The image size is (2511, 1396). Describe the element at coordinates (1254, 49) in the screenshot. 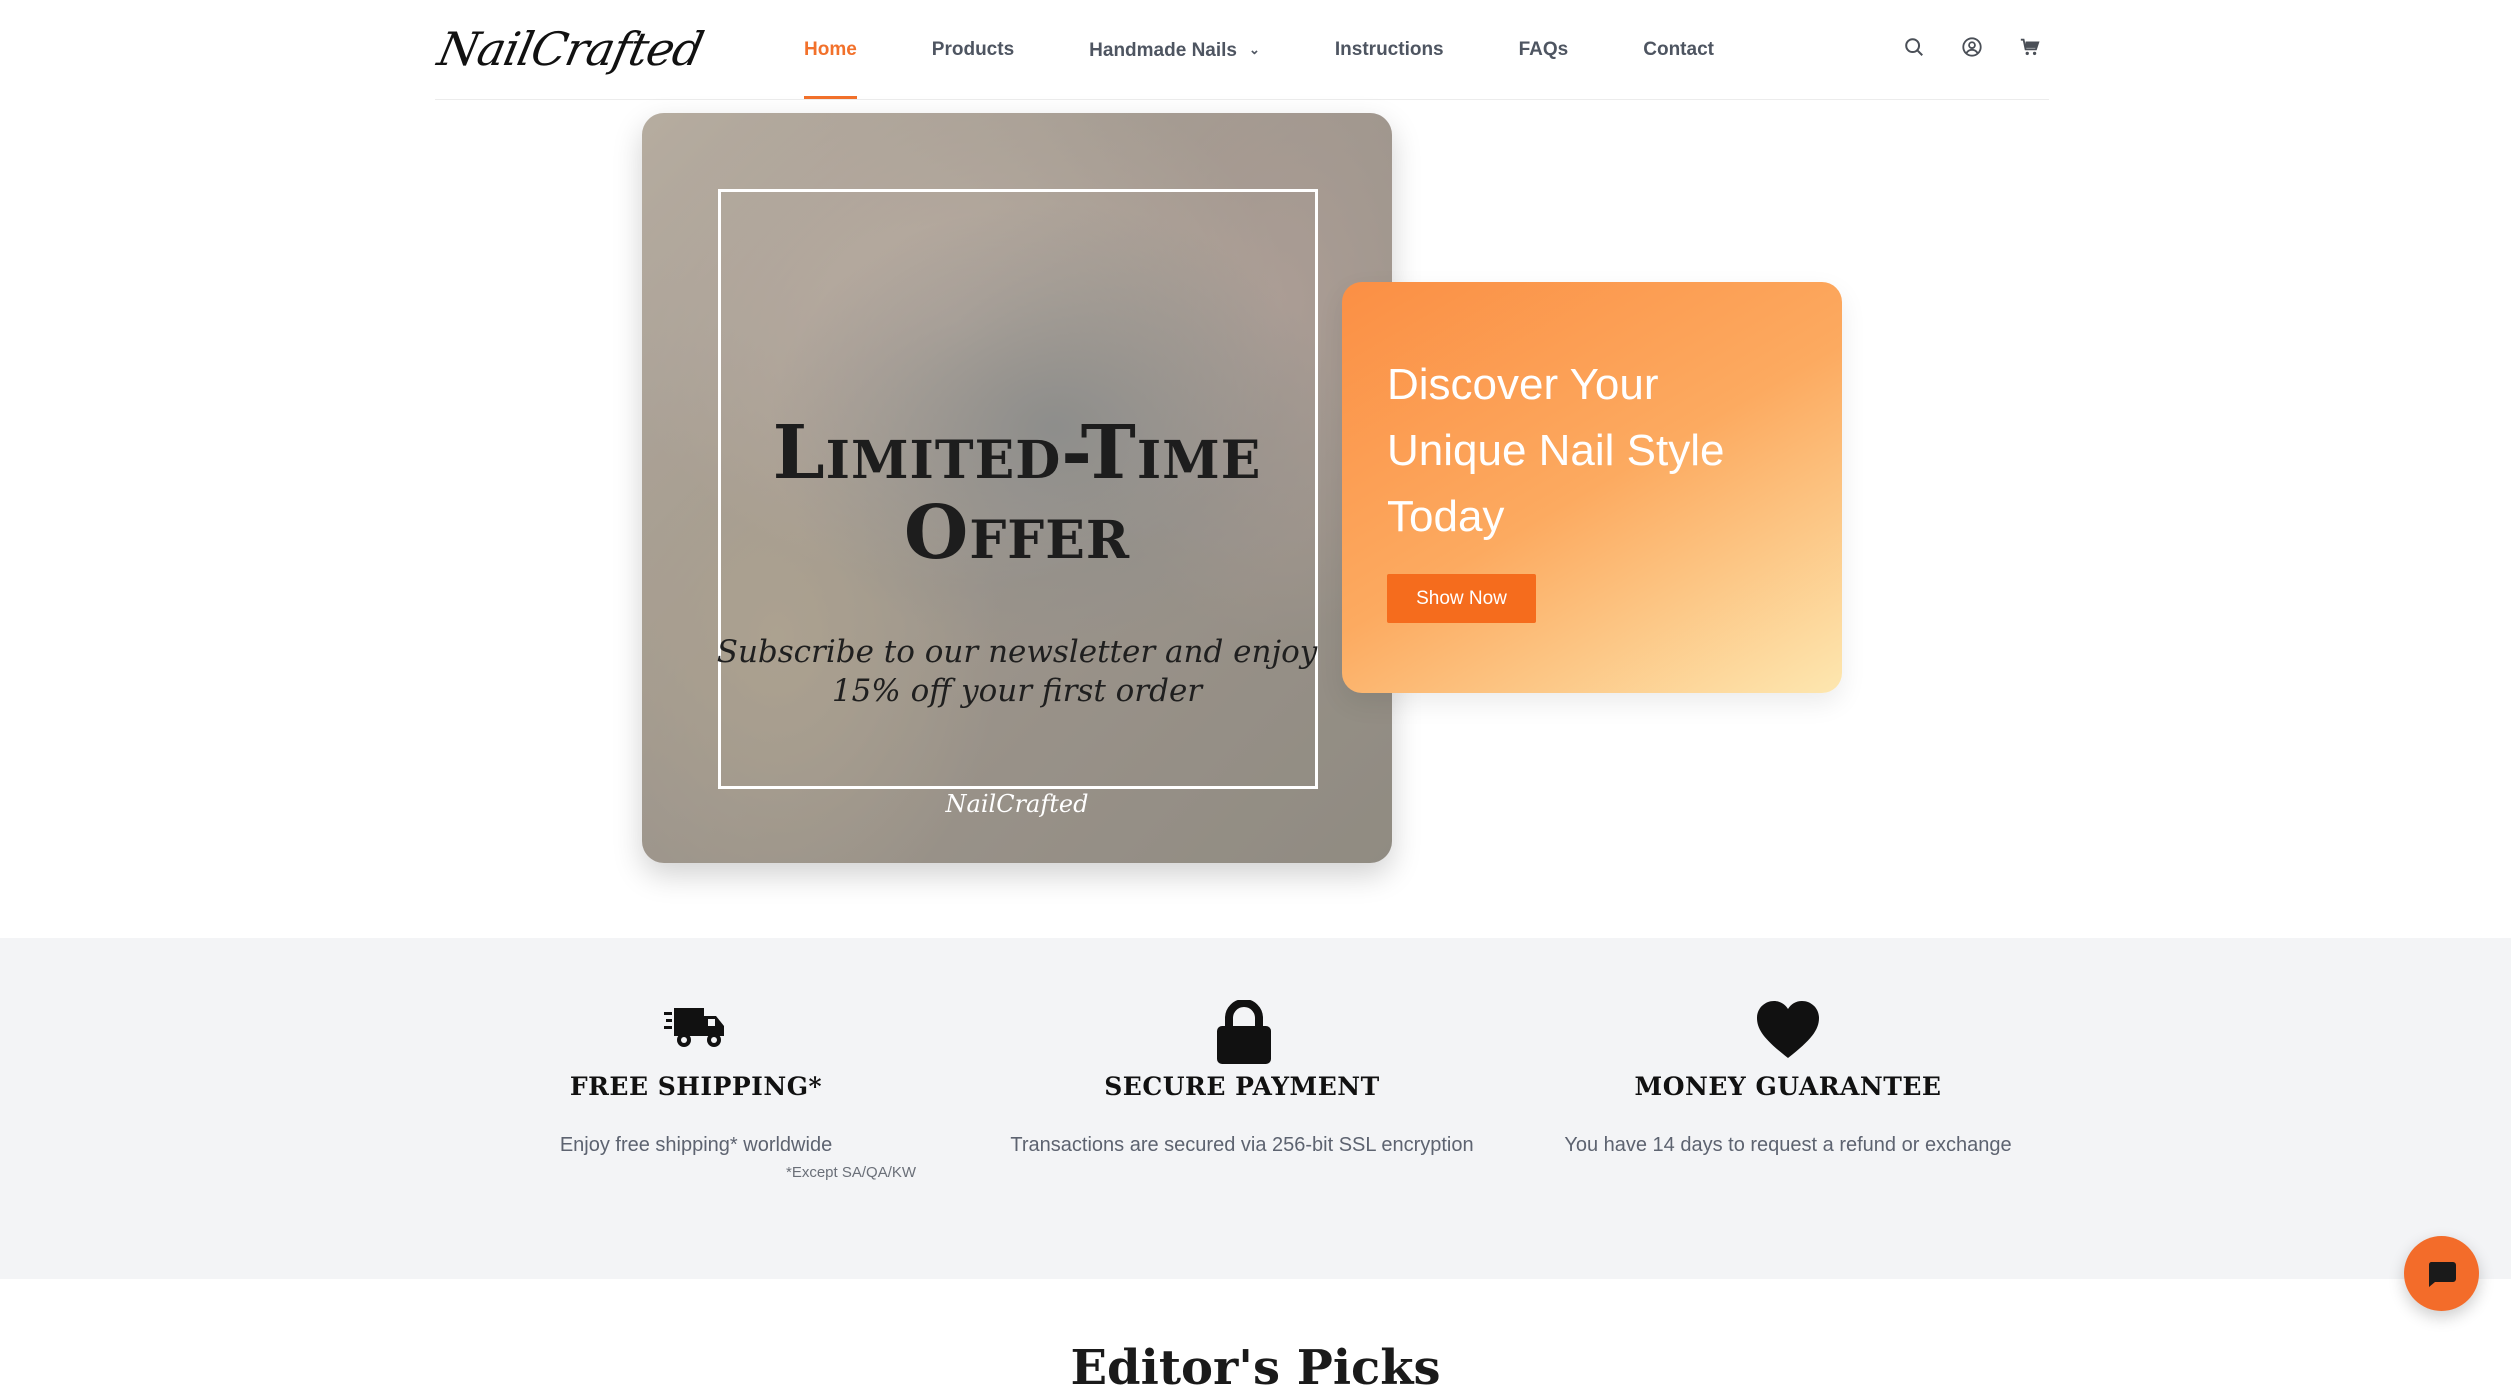

I see `chevron-down-icon: ⌄` at that location.